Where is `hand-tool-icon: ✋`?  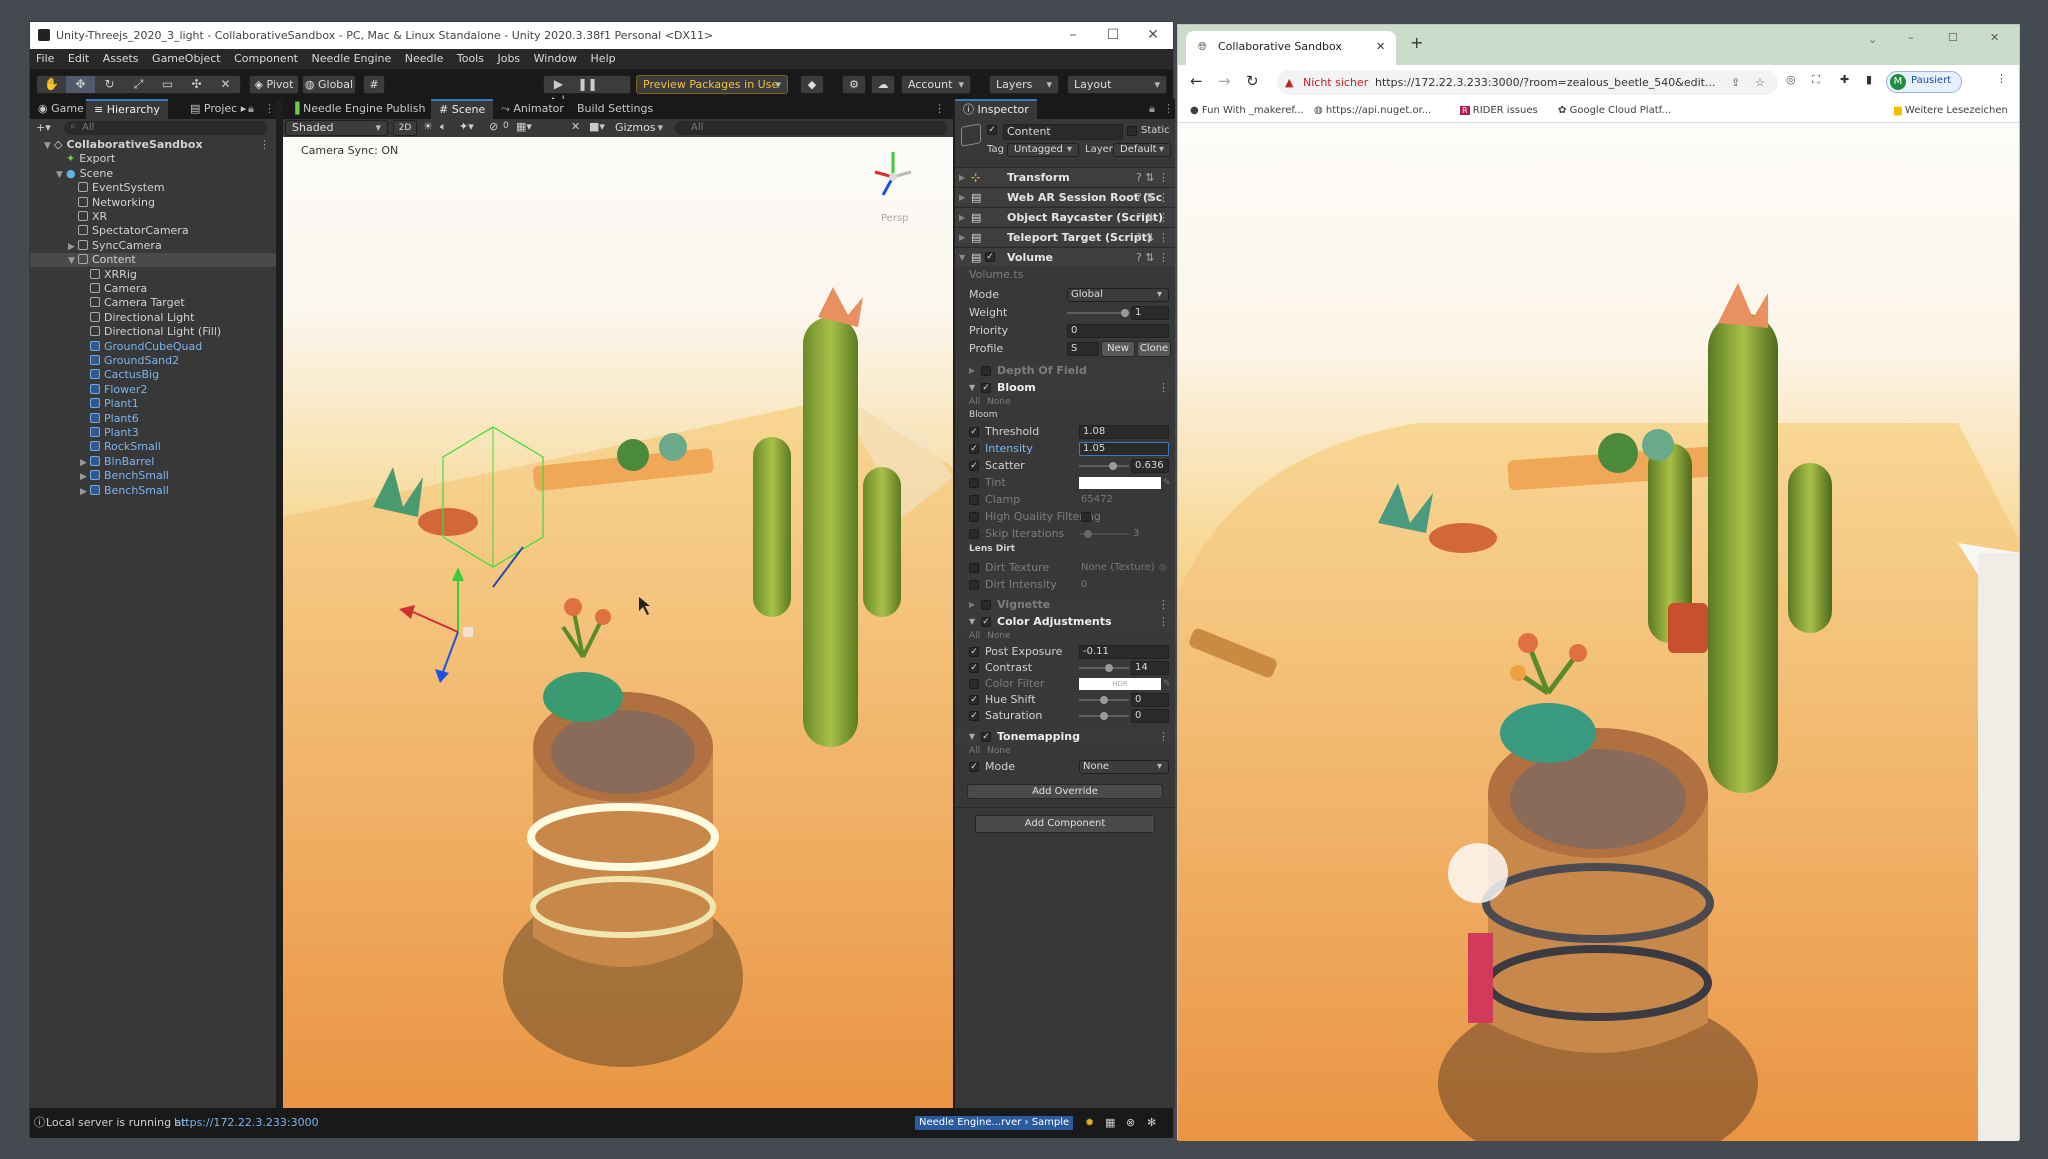
hand-tool-icon: ✋ is located at coordinates (51, 84).